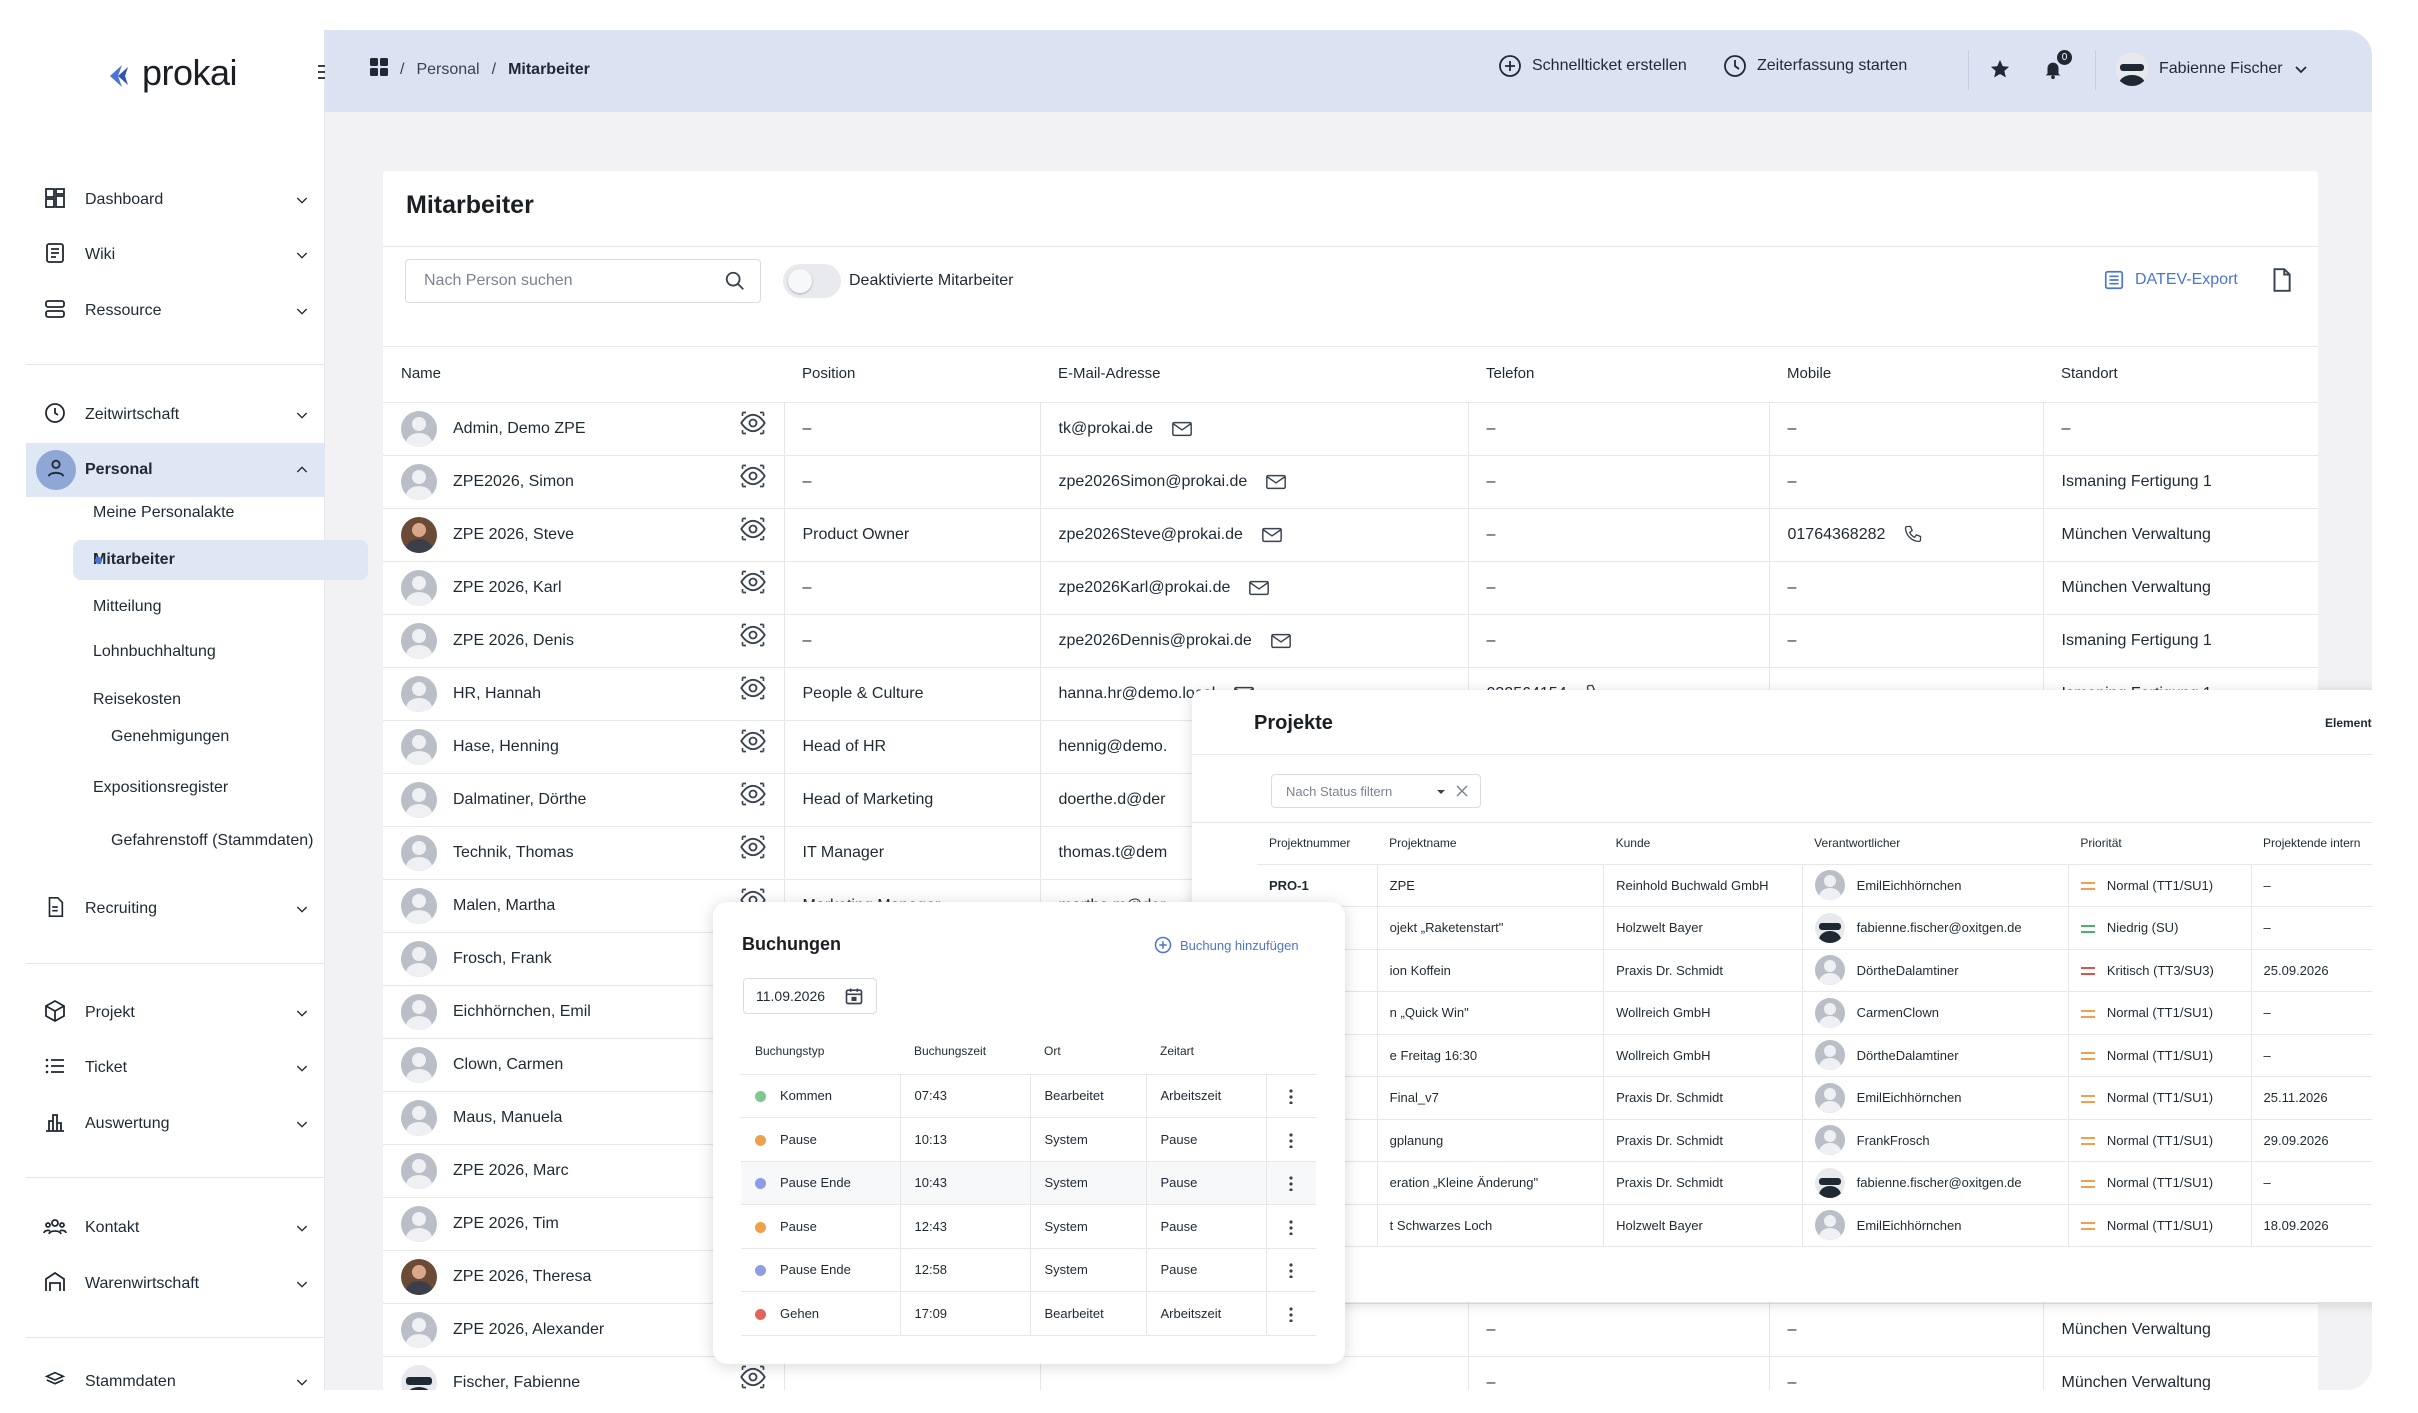  What do you see at coordinates (519, 800) in the screenshot?
I see `employee-name: Dalmatiner, Dörthe` at bounding box center [519, 800].